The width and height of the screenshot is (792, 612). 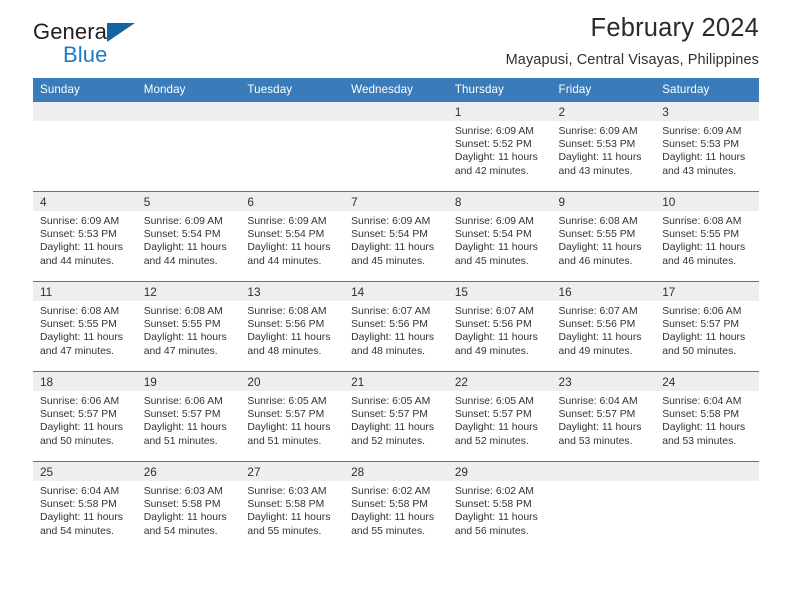 What do you see at coordinates (707, 381) in the screenshot?
I see `day-number: 24` at bounding box center [707, 381].